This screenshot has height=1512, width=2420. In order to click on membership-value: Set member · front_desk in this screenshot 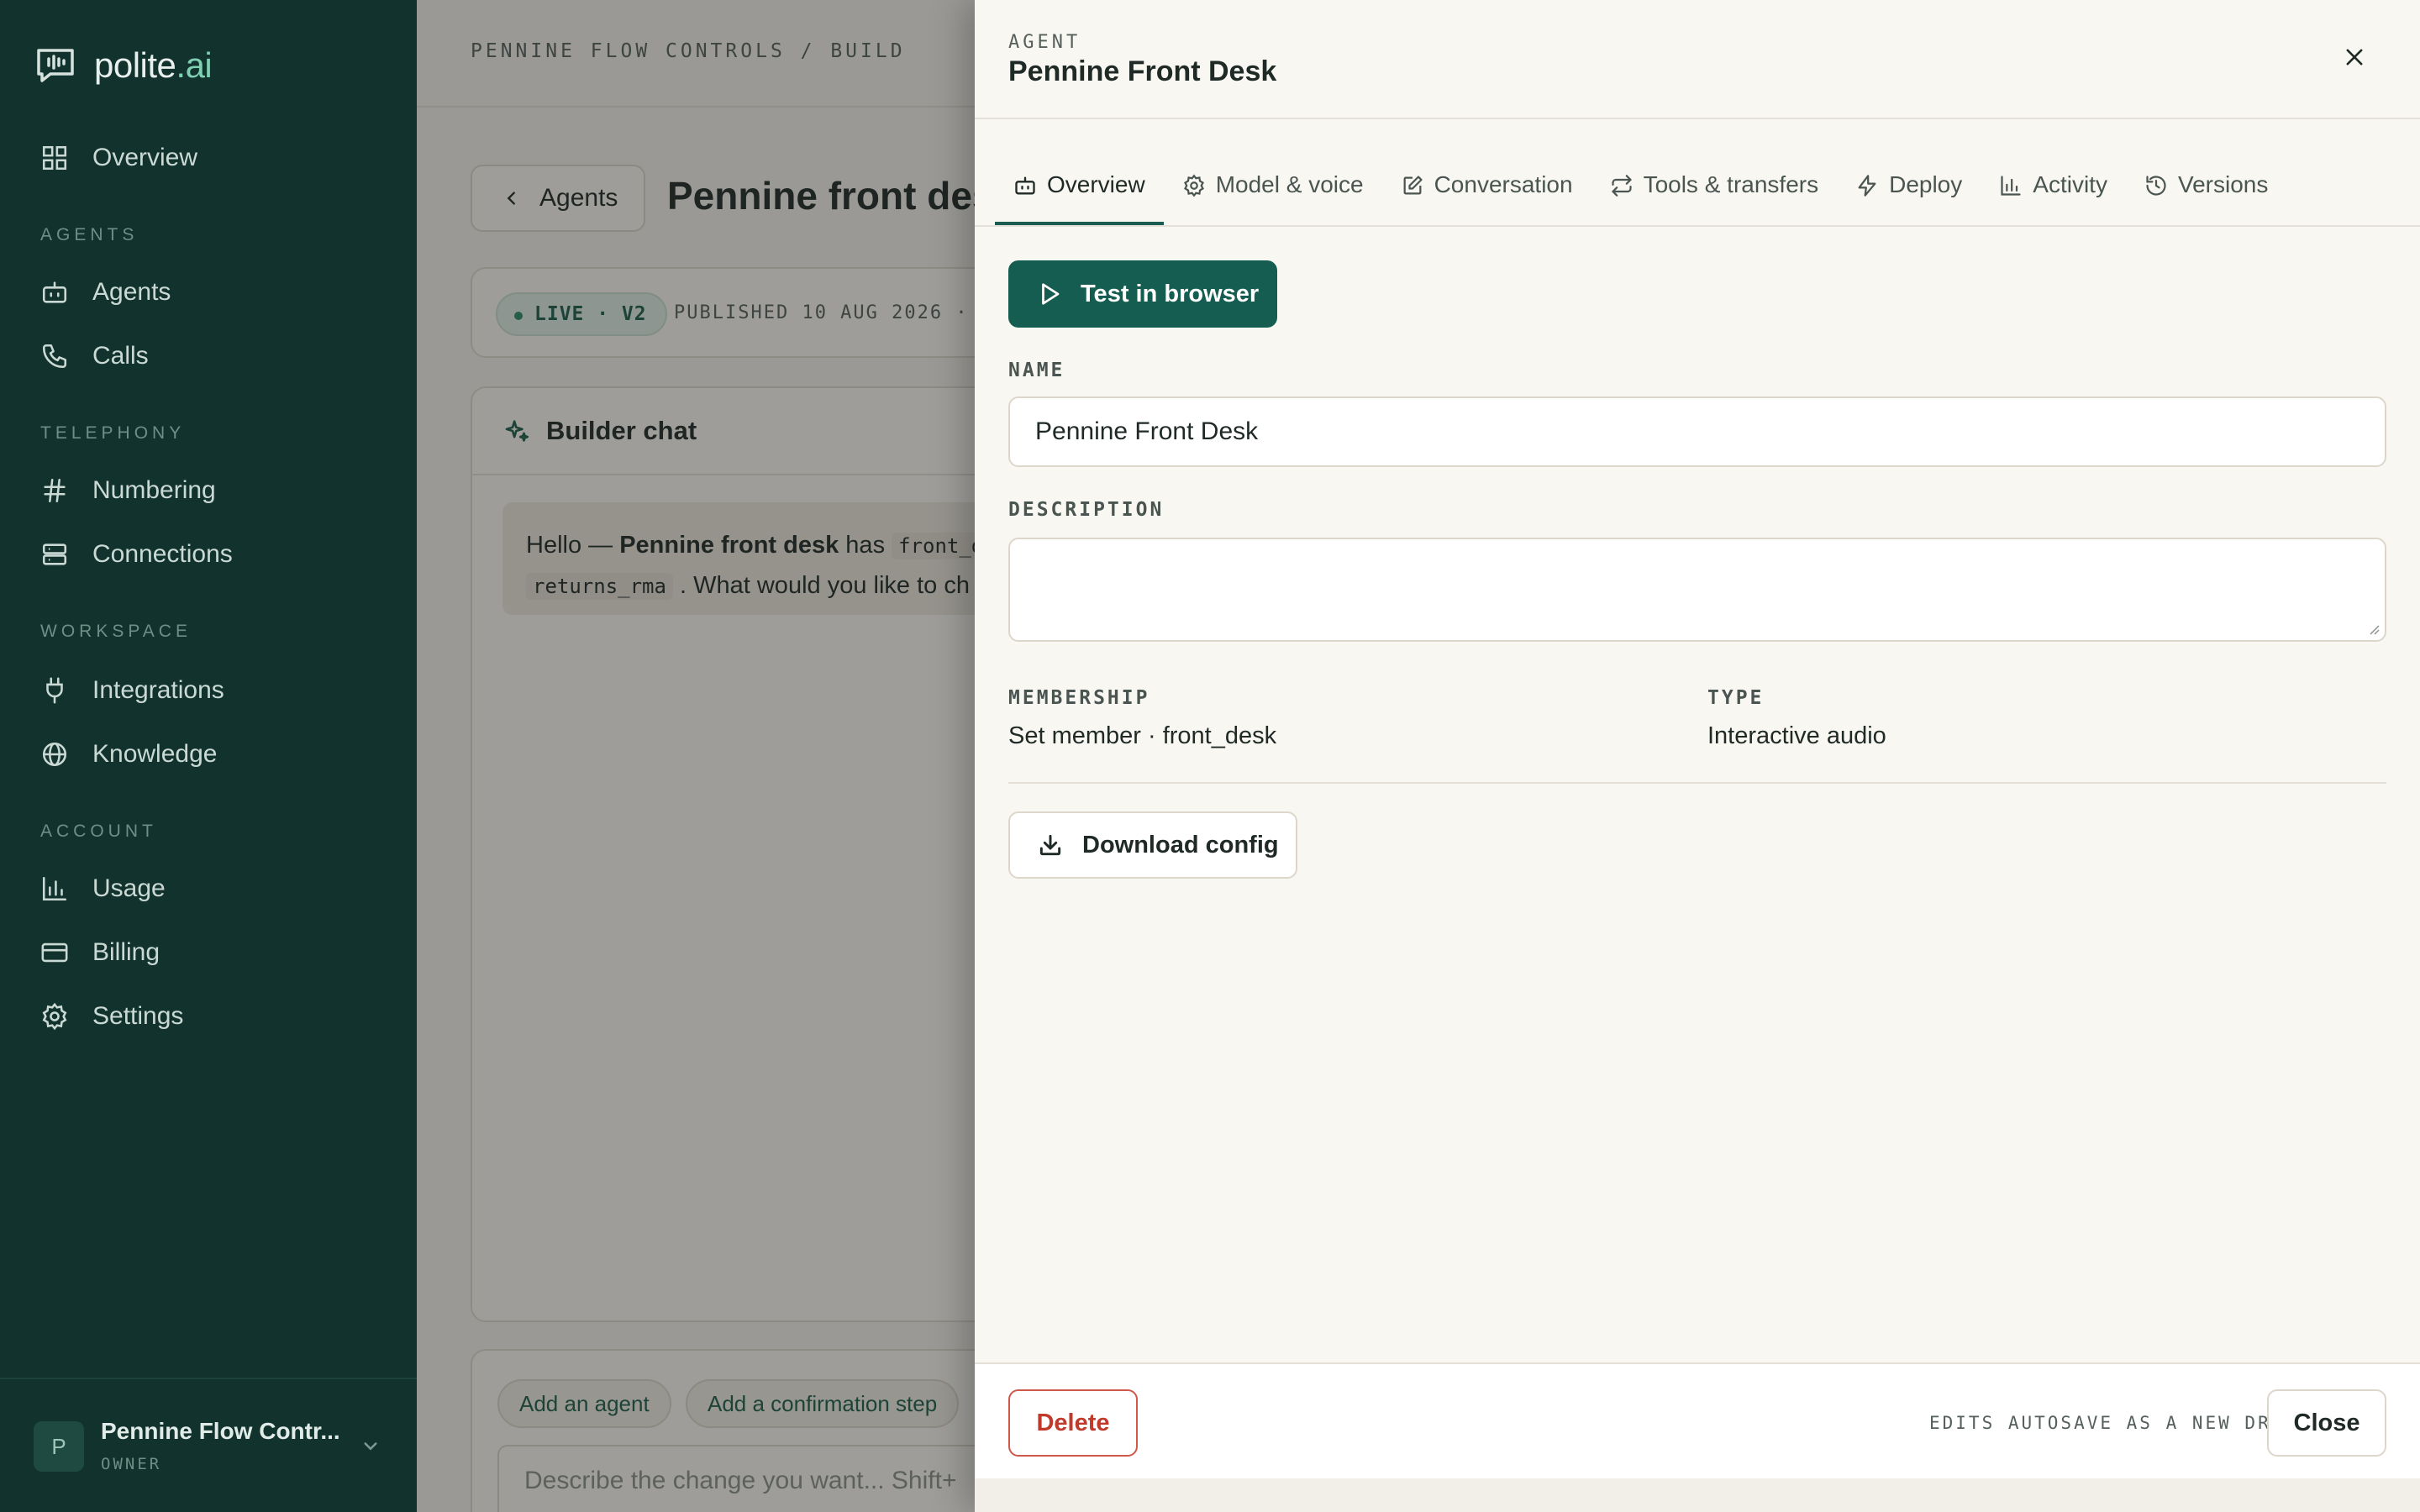, I will do `click(1142, 735)`.